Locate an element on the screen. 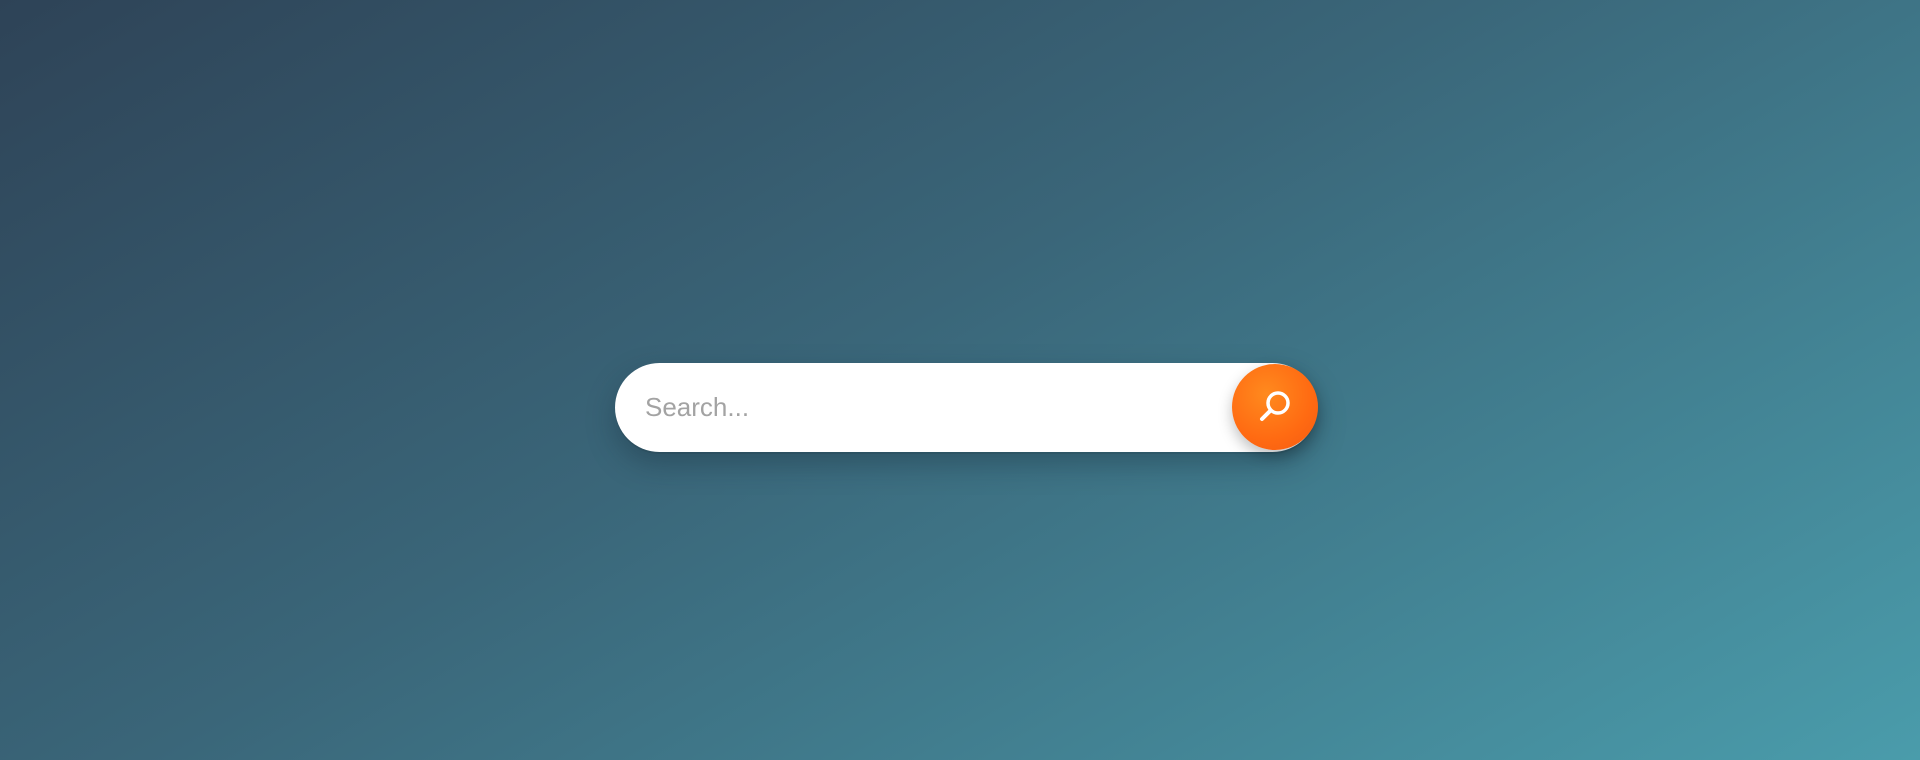 This screenshot has height=760, width=1920. search-icon is located at coordinates (1275, 406).